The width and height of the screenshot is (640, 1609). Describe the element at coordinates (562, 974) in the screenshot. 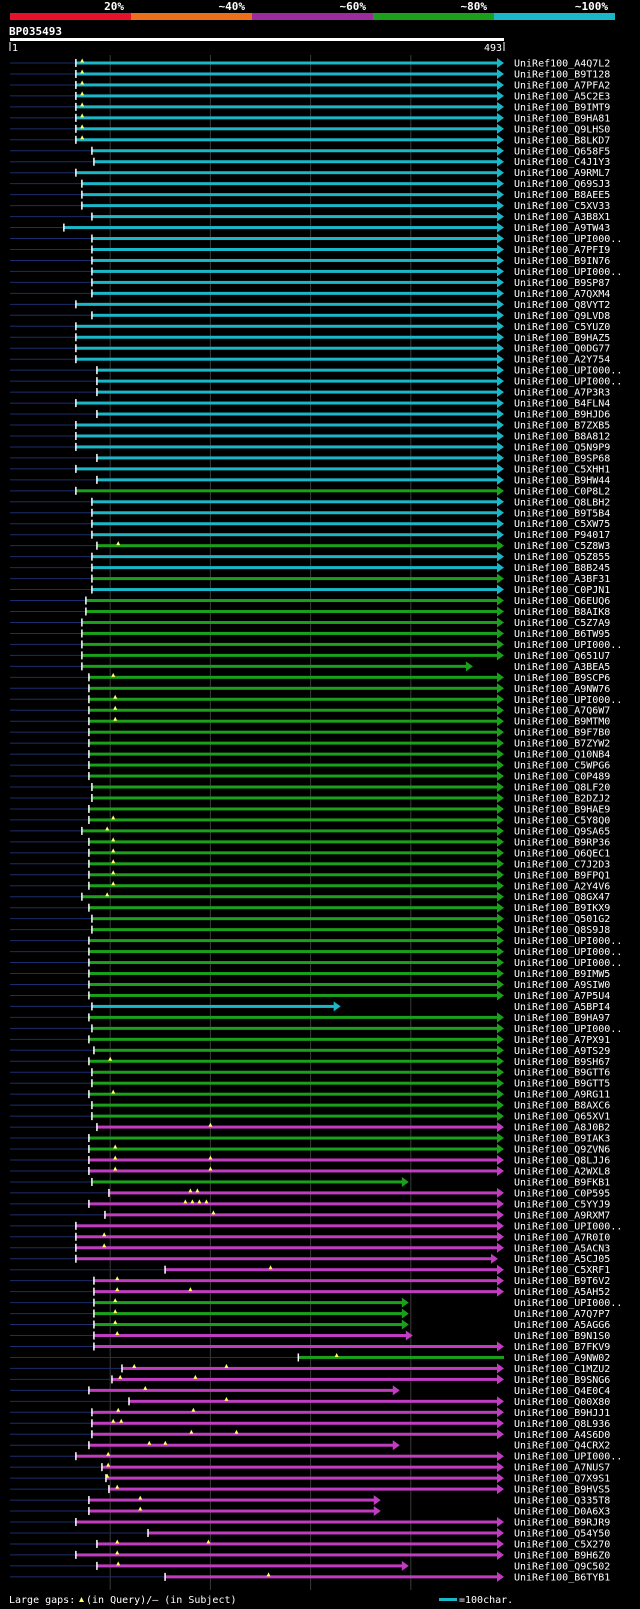

I see `hit-label: UniRef100_B9IMW5` at that location.